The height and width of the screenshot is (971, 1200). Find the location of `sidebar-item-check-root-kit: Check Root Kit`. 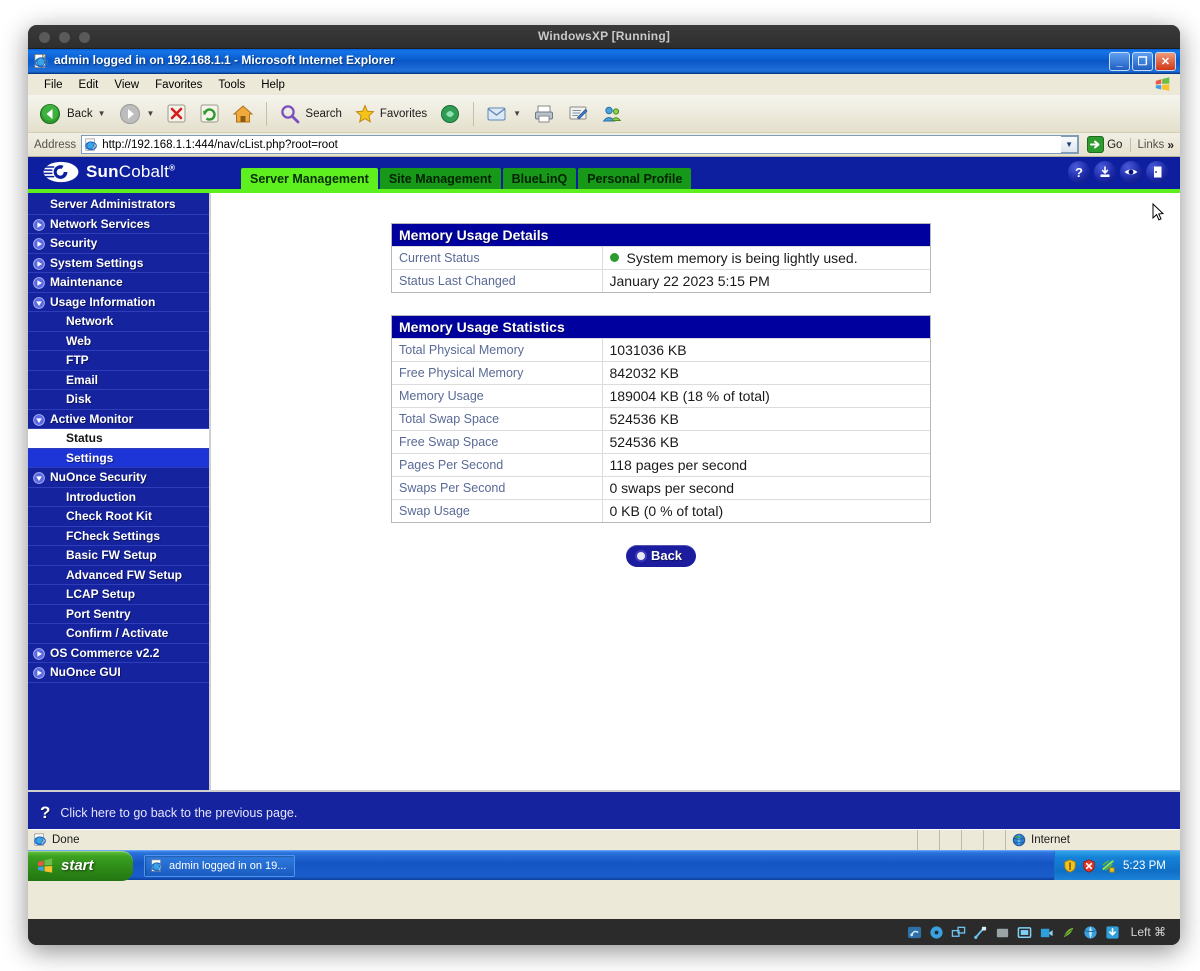

sidebar-item-check-root-kit: Check Root Kit is located at coordinates (118, 517).